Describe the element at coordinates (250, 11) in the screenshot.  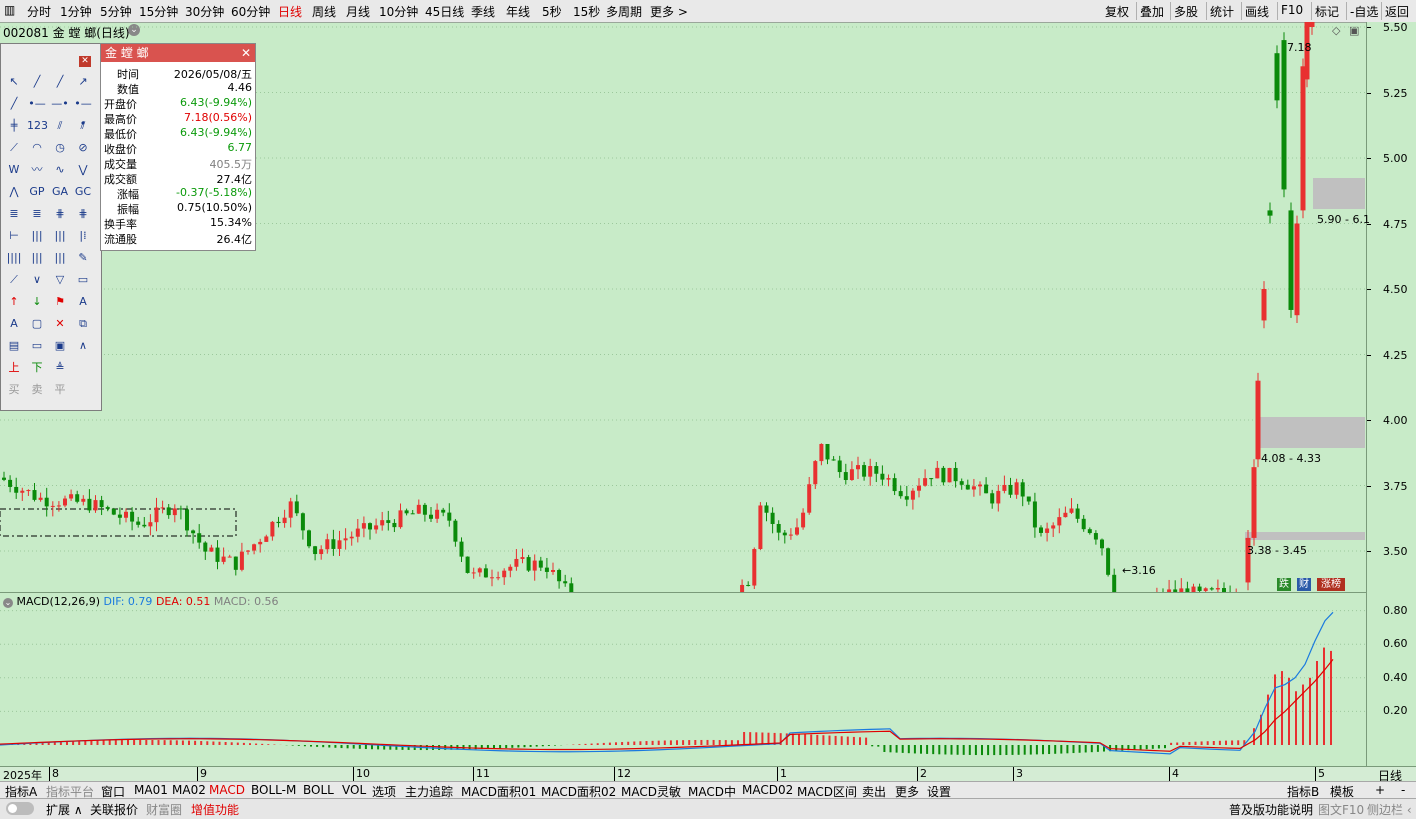
I see `period-tab: 60分钟` at that location.